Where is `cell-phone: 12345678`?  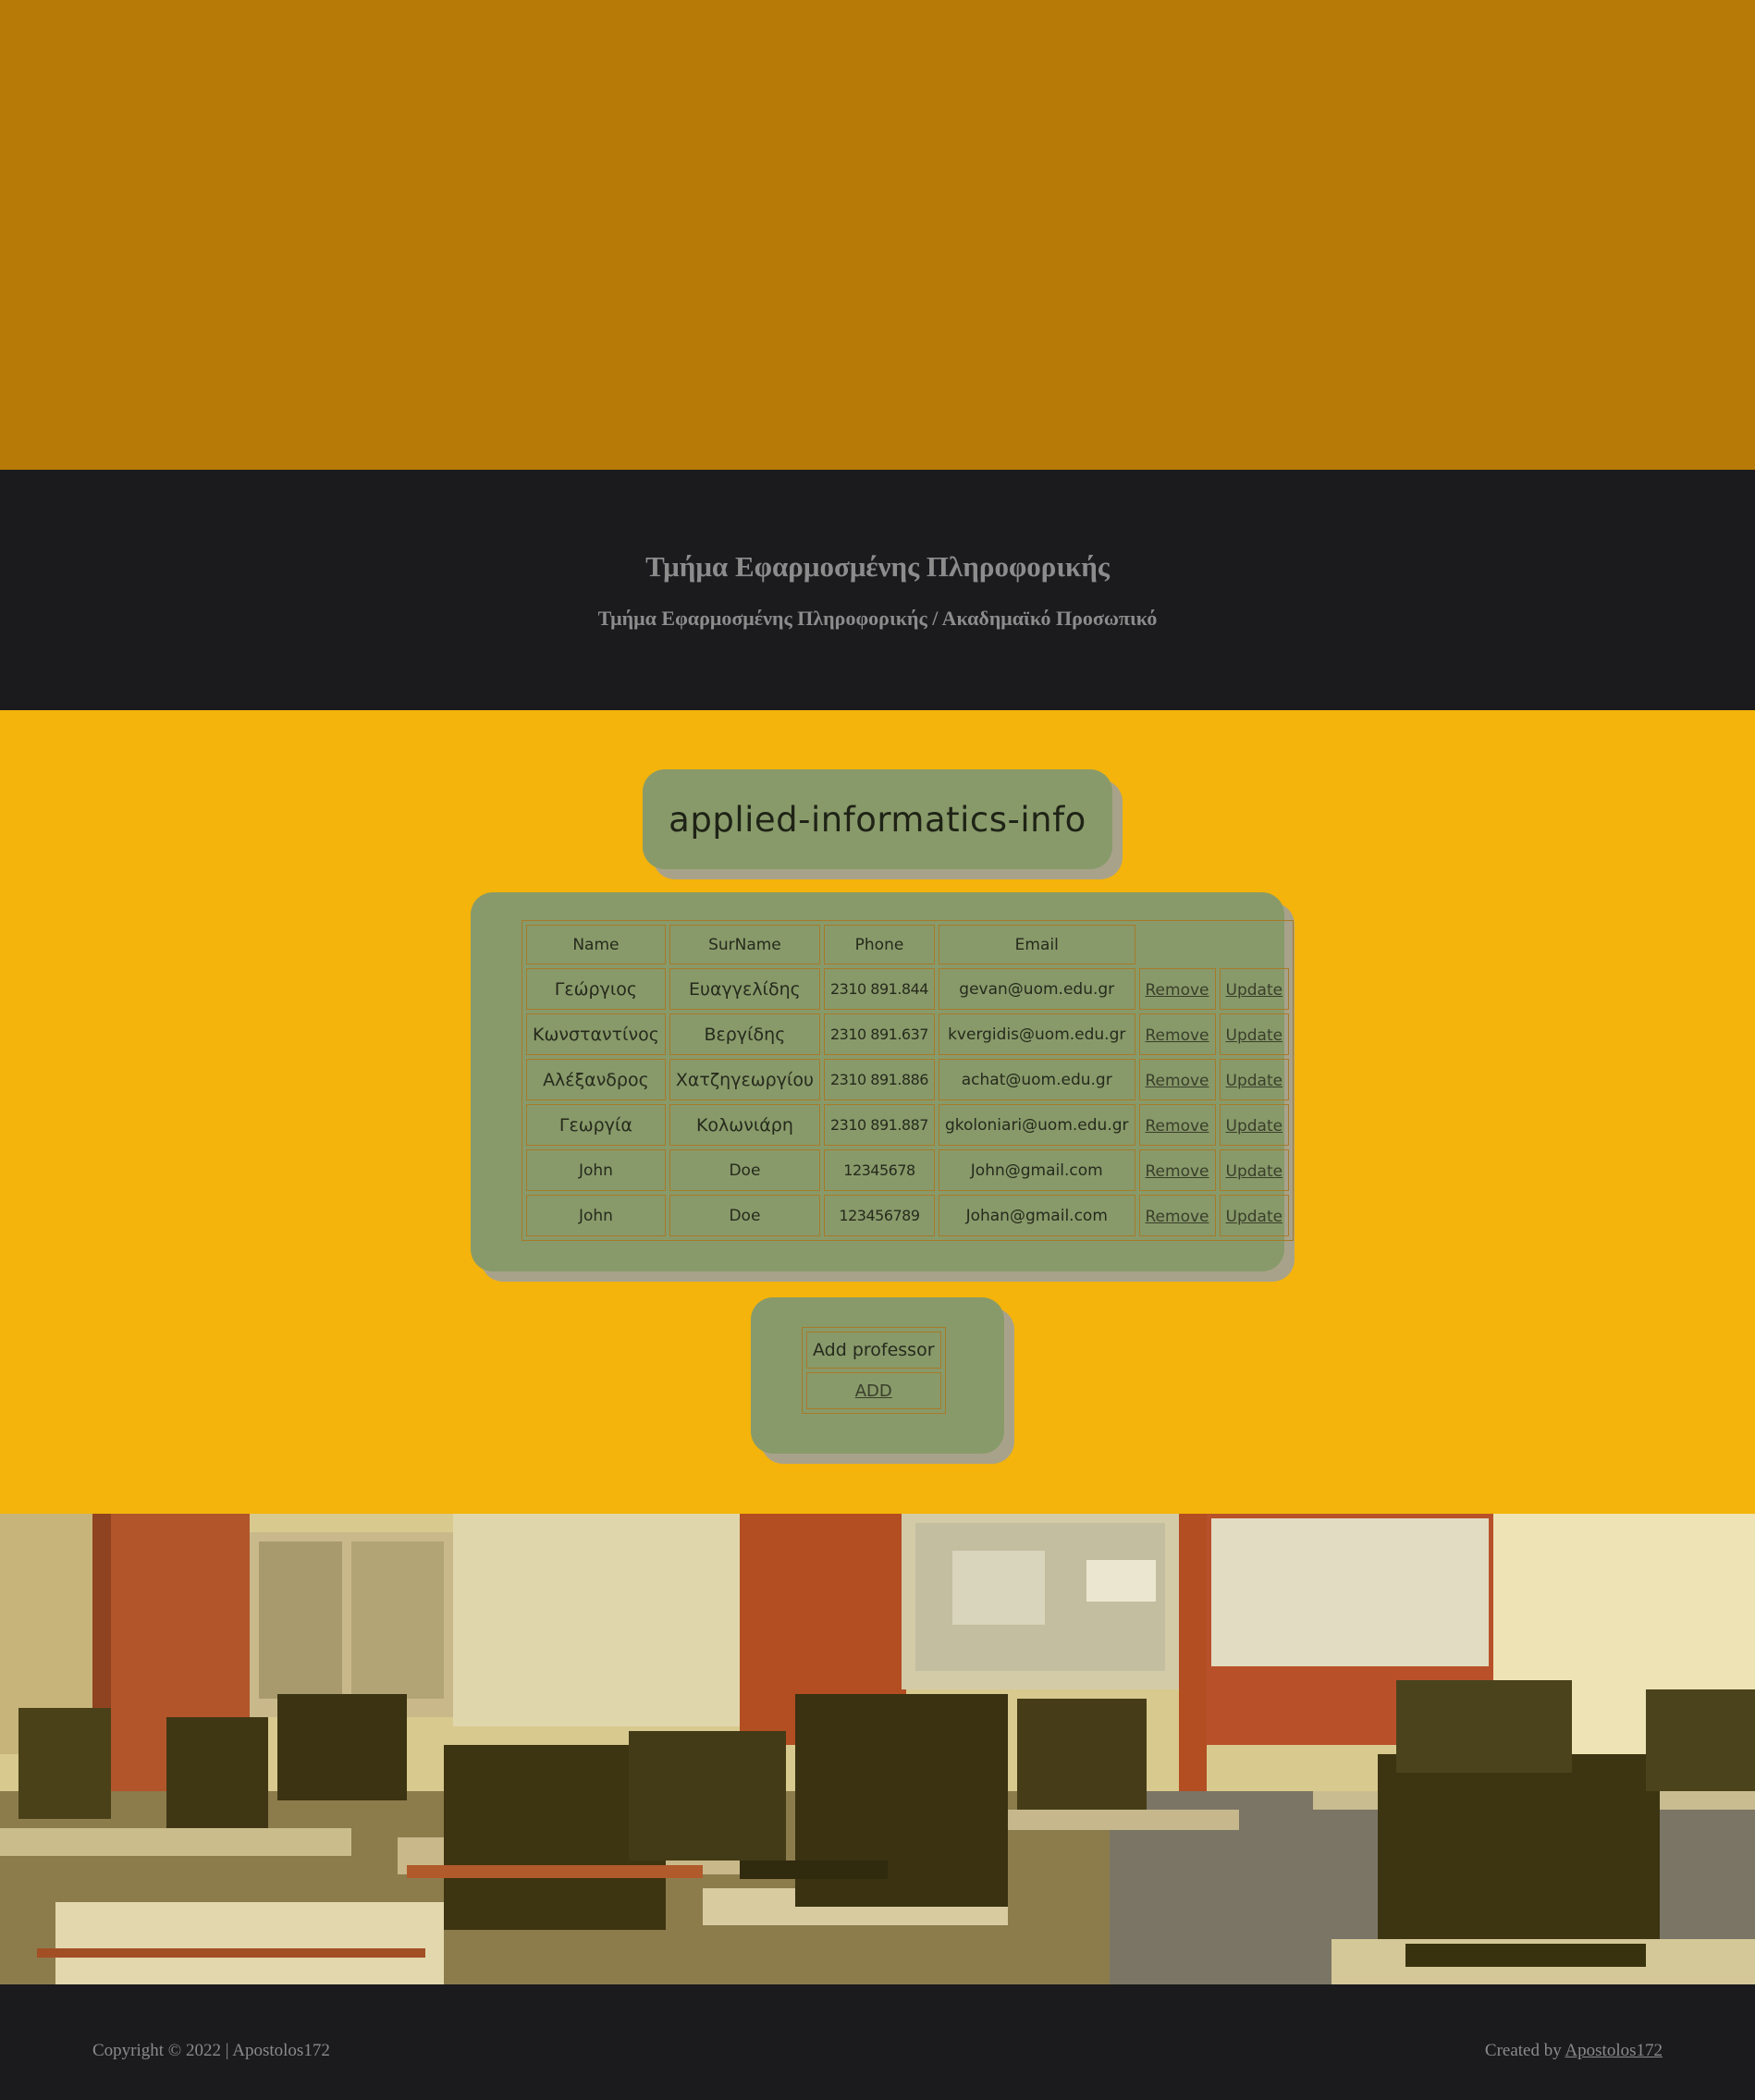
cell-phone: 12345678 is located at coordinates (879, 1170).